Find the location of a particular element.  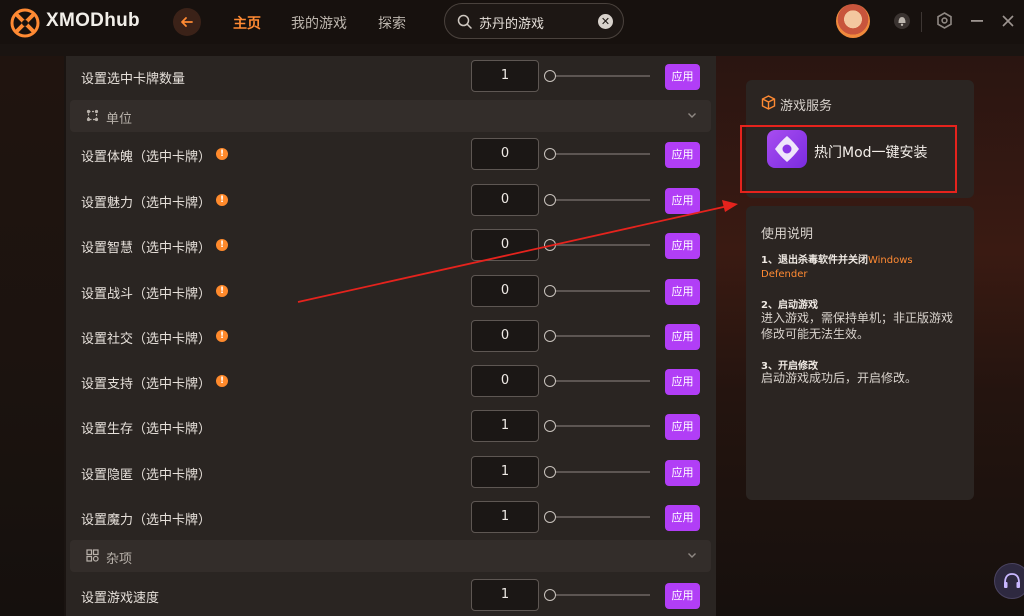

support-headset-button is located at coordinates (1009, 581).